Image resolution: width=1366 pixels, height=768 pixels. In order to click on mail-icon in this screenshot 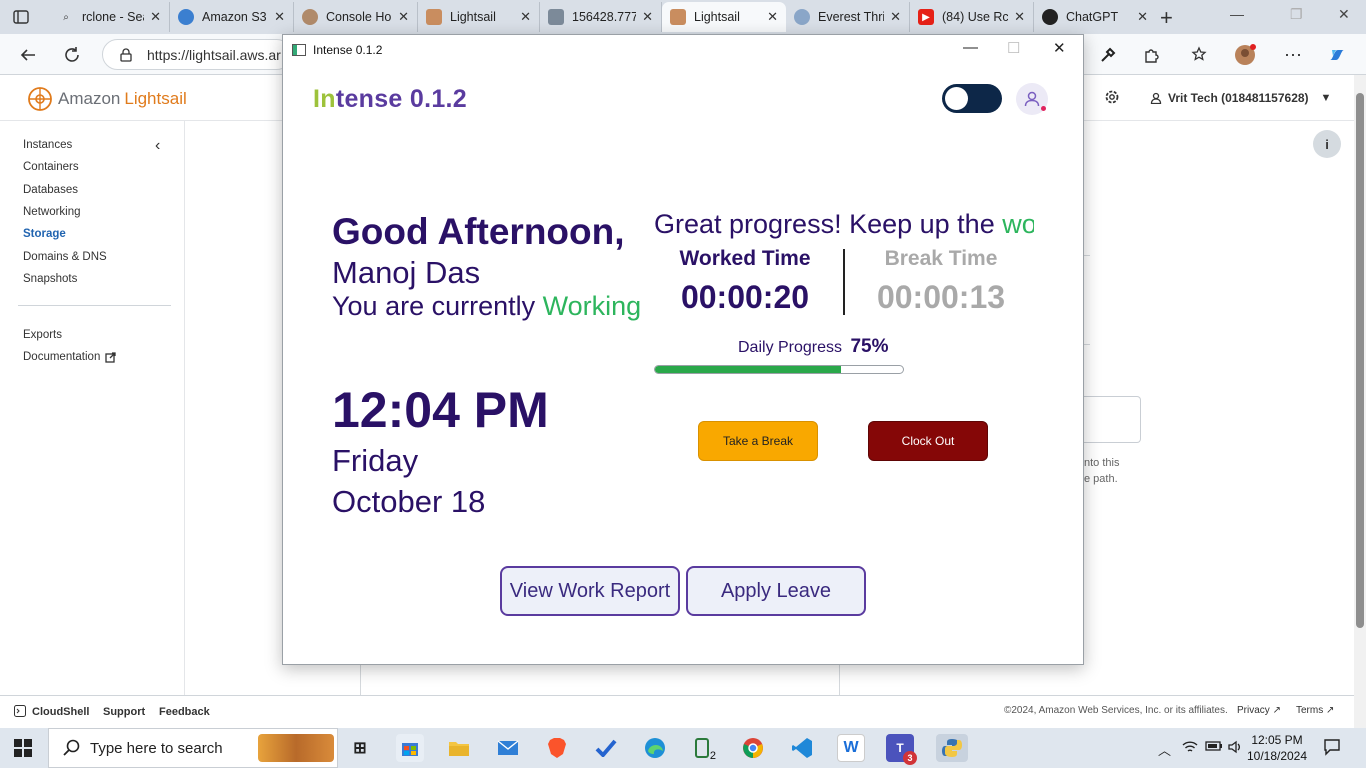, I will do `click(508, 748)`.